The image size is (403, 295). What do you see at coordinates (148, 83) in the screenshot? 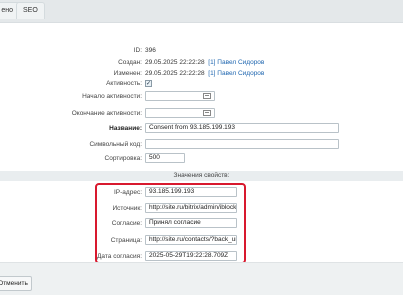
I see `active-checkbox: ✓` at bounding box center [148, 83].